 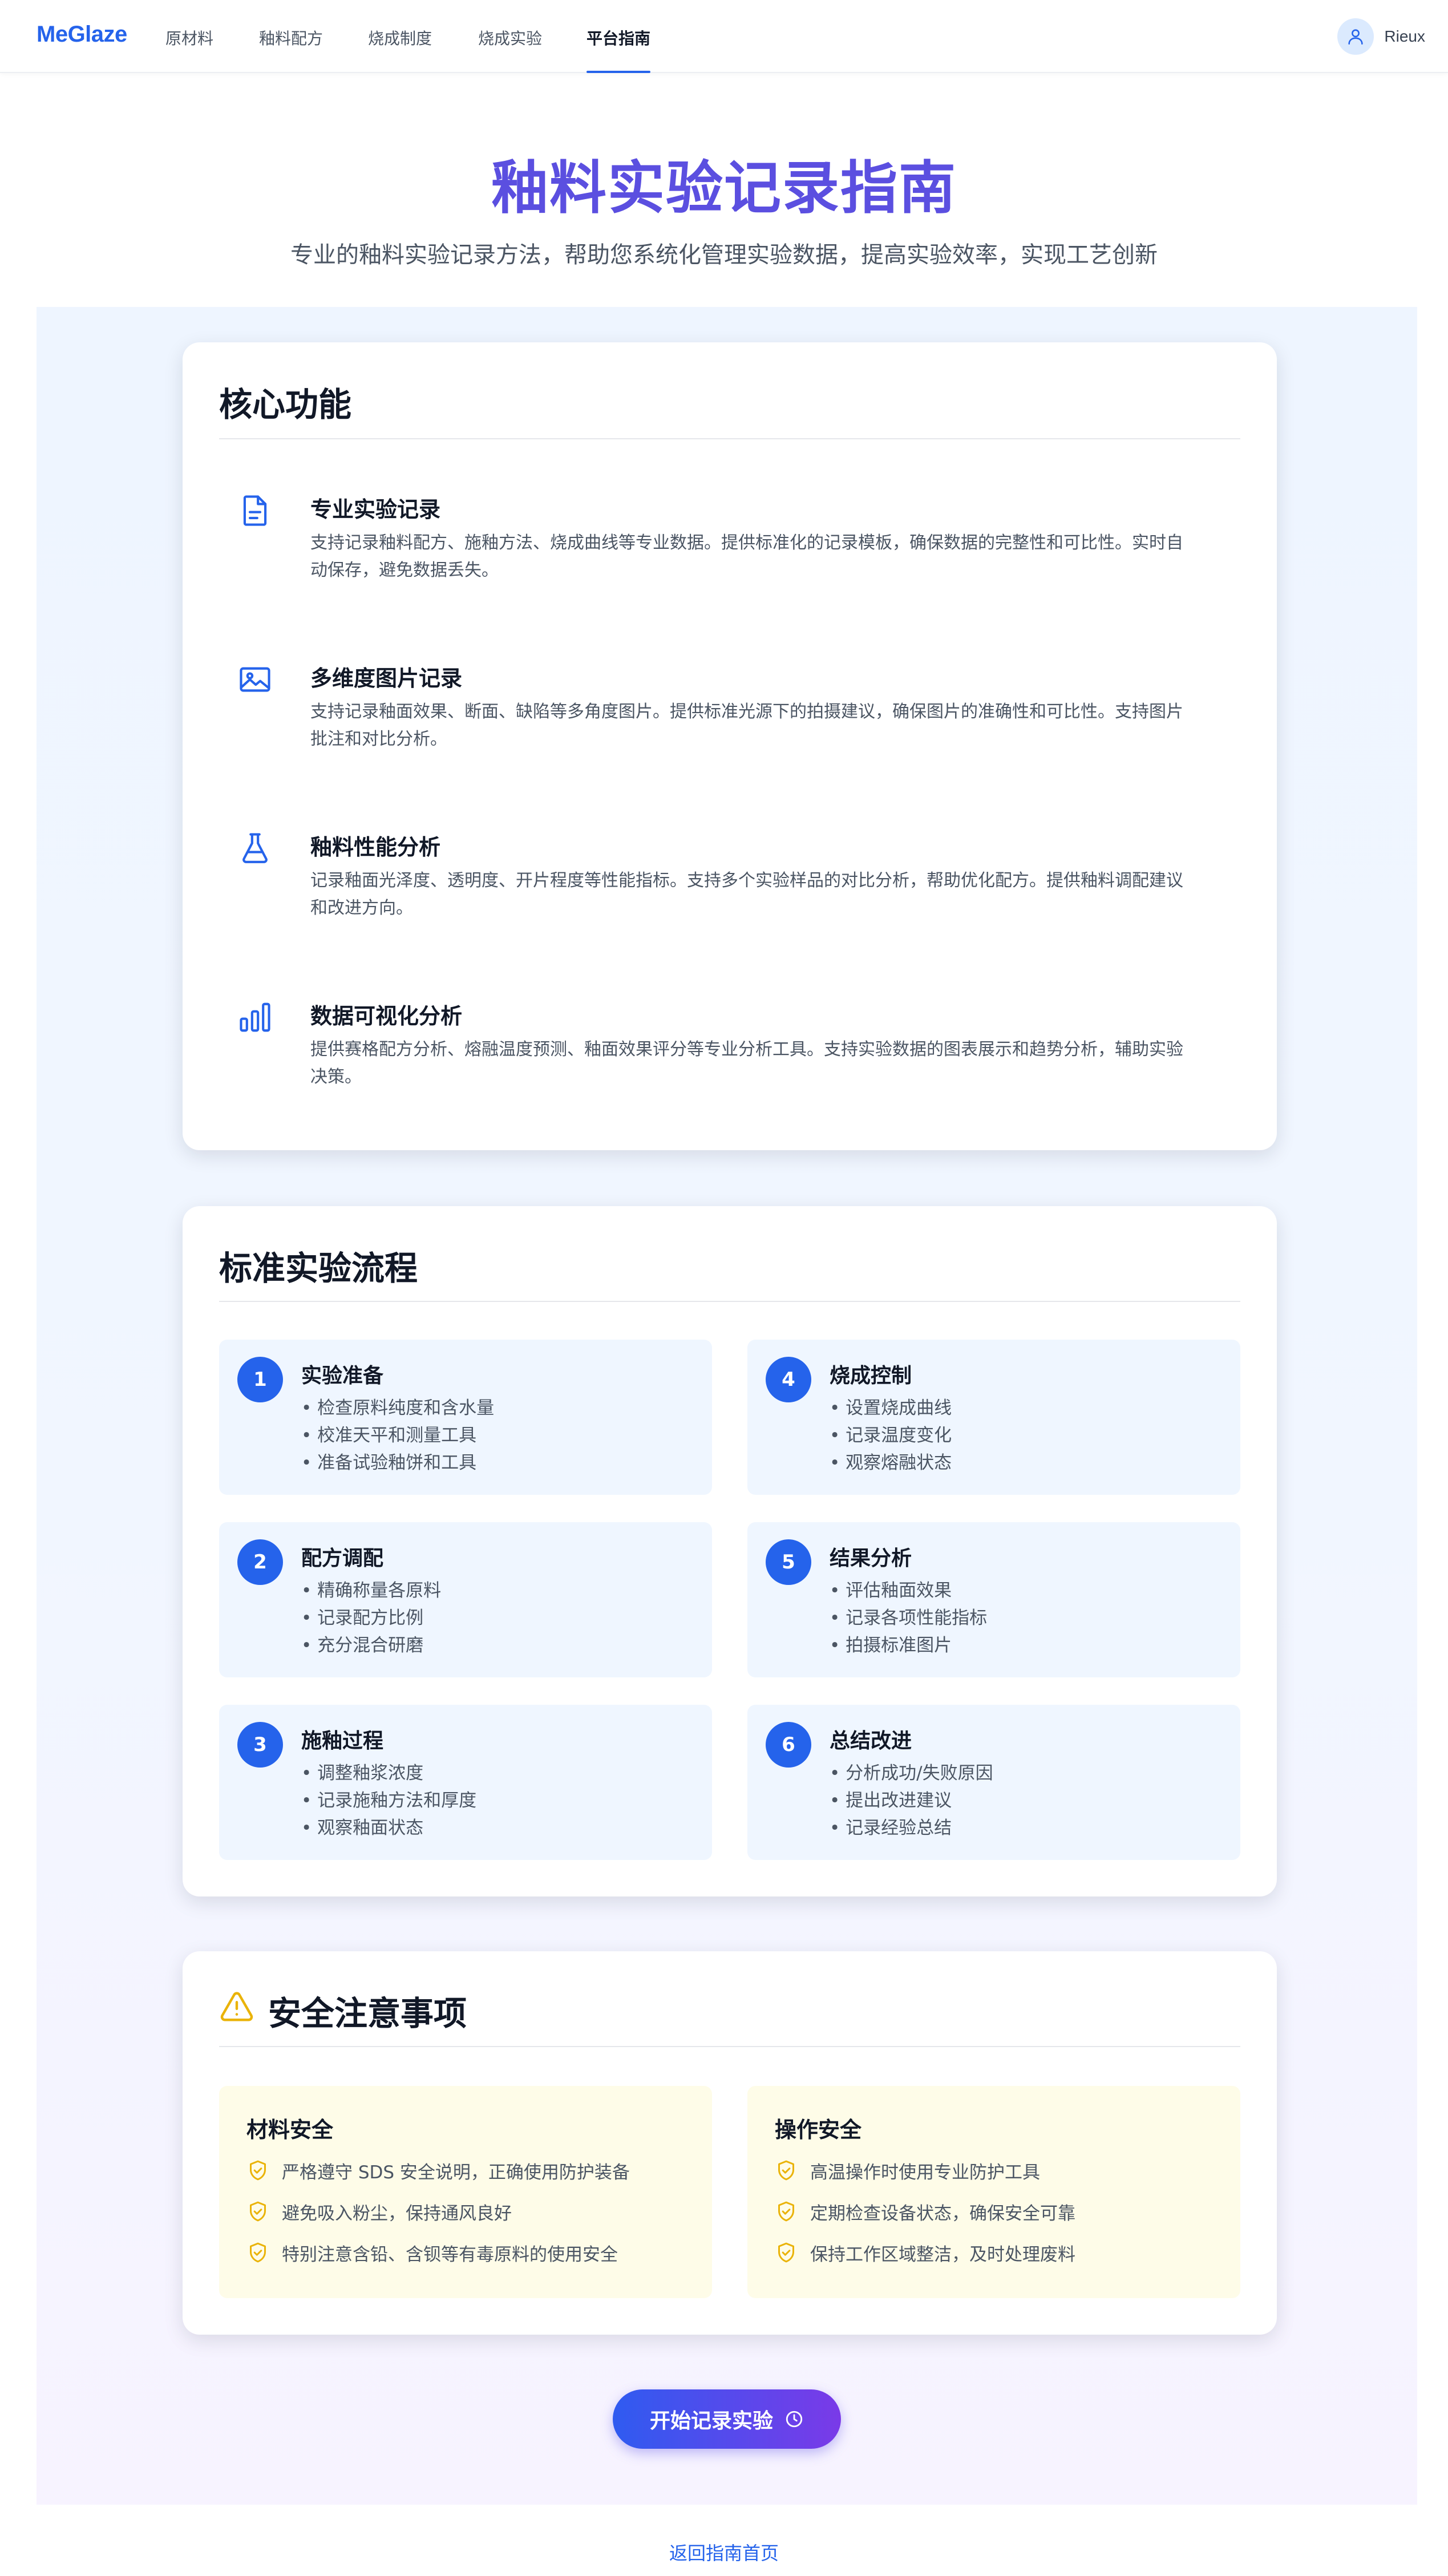 What do you see at coordinates (236, 2006) in the screenshot?
I see `warning-icon` at bounding box center [236, 2006].